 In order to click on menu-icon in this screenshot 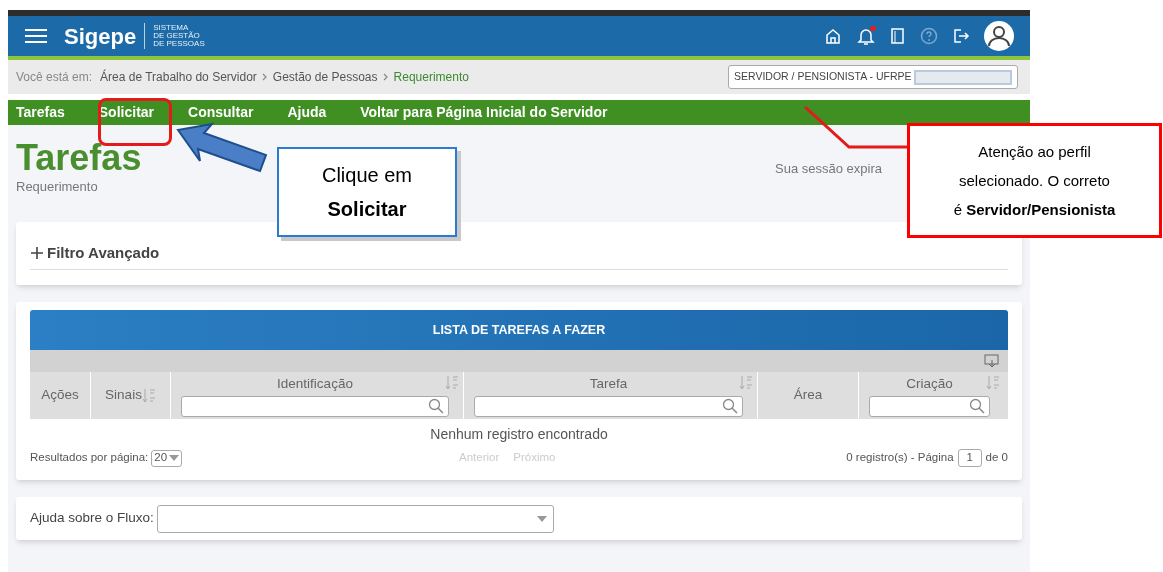, I will do `click(36, 36)`.